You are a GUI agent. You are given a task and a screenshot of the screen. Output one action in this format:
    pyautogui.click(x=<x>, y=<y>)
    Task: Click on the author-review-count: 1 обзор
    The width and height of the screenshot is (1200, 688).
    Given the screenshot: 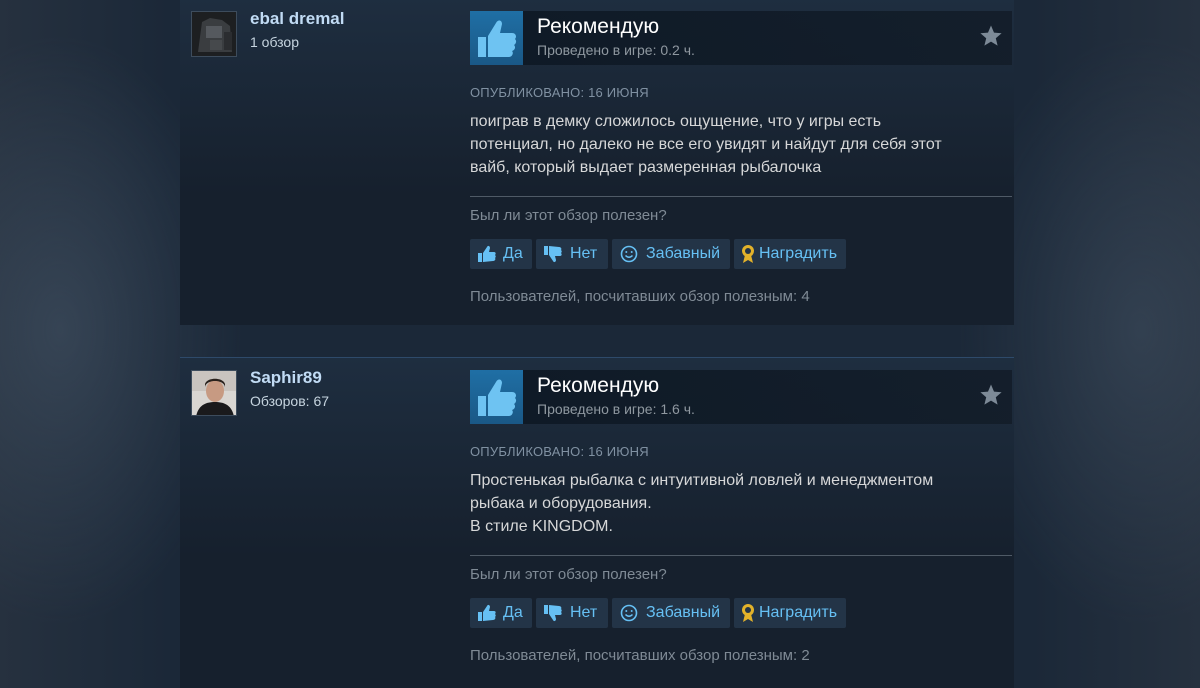 What is the action you would take?
    pyautogui.click(x=274, y=42)
    